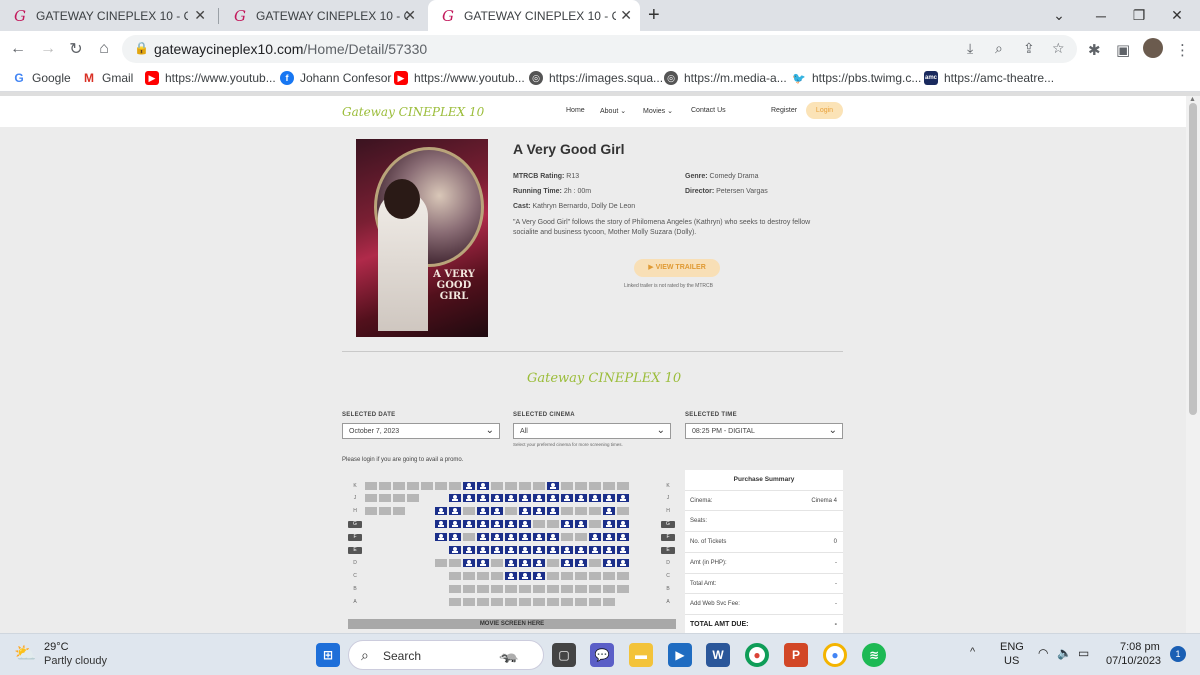 The height and width of the screenshot is (675, 1200). I want to click on chrome-beta-icon: ●, so click(835, 655).